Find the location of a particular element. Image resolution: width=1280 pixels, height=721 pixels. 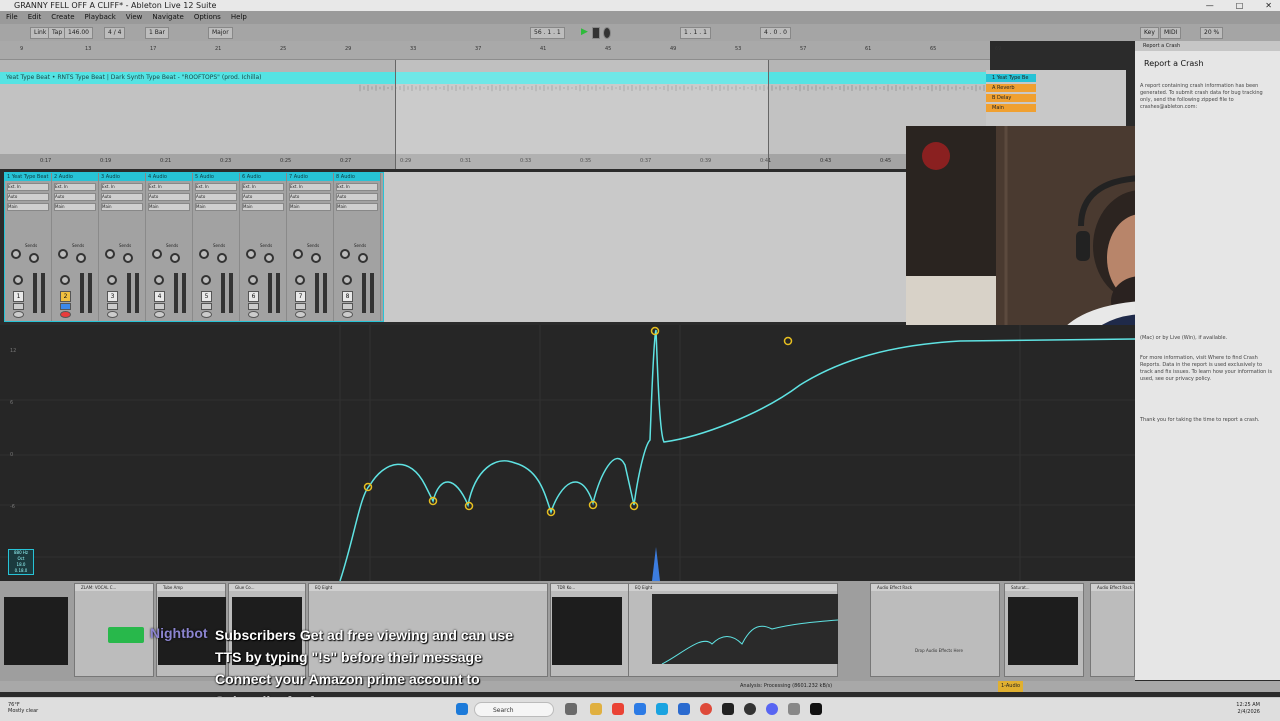

track-name: 2 Audio is located at coordinates (75, 177).